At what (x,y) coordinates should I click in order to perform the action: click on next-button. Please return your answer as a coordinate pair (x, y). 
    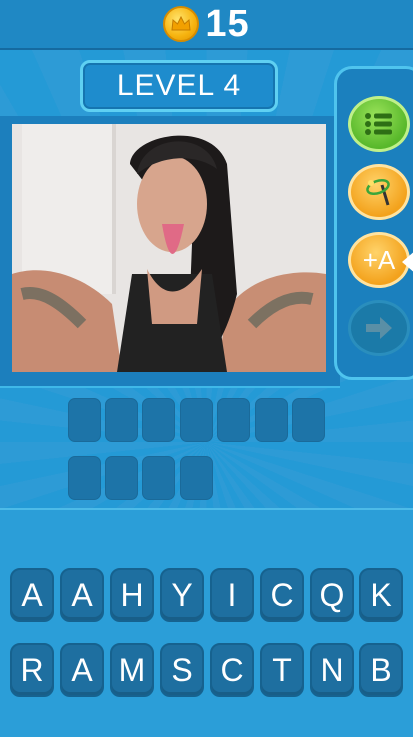
    Looking at the image, I should click on (379, 328).